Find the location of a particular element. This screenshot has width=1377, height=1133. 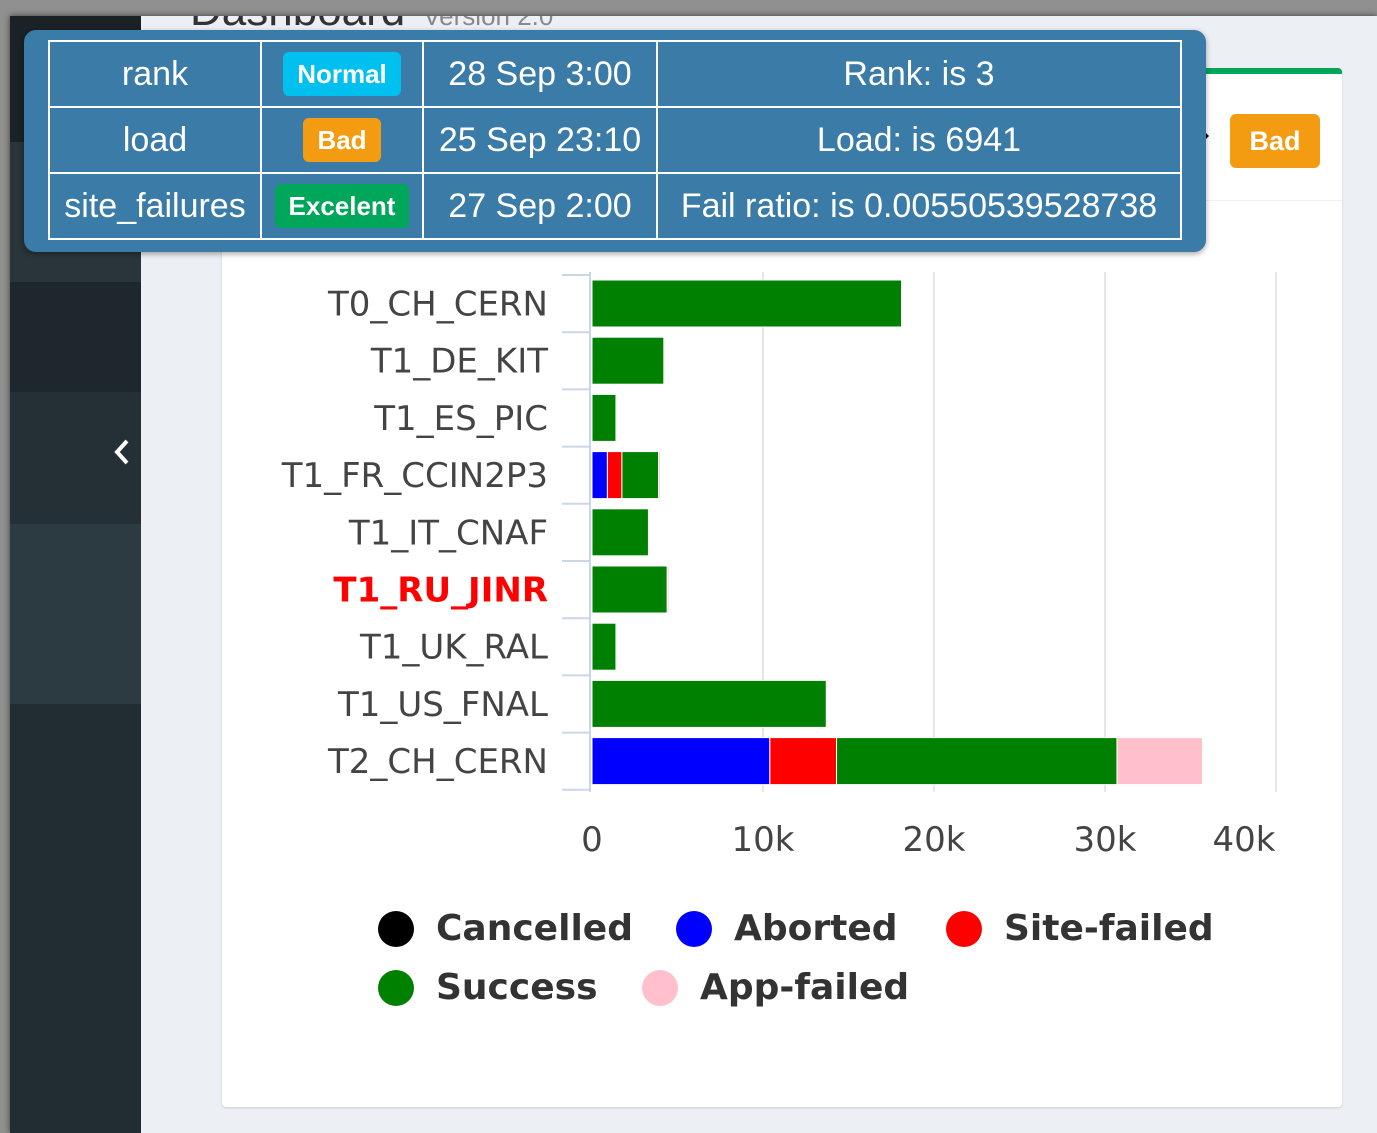

legend-label: Aborted is located at coordinates (816, 928).